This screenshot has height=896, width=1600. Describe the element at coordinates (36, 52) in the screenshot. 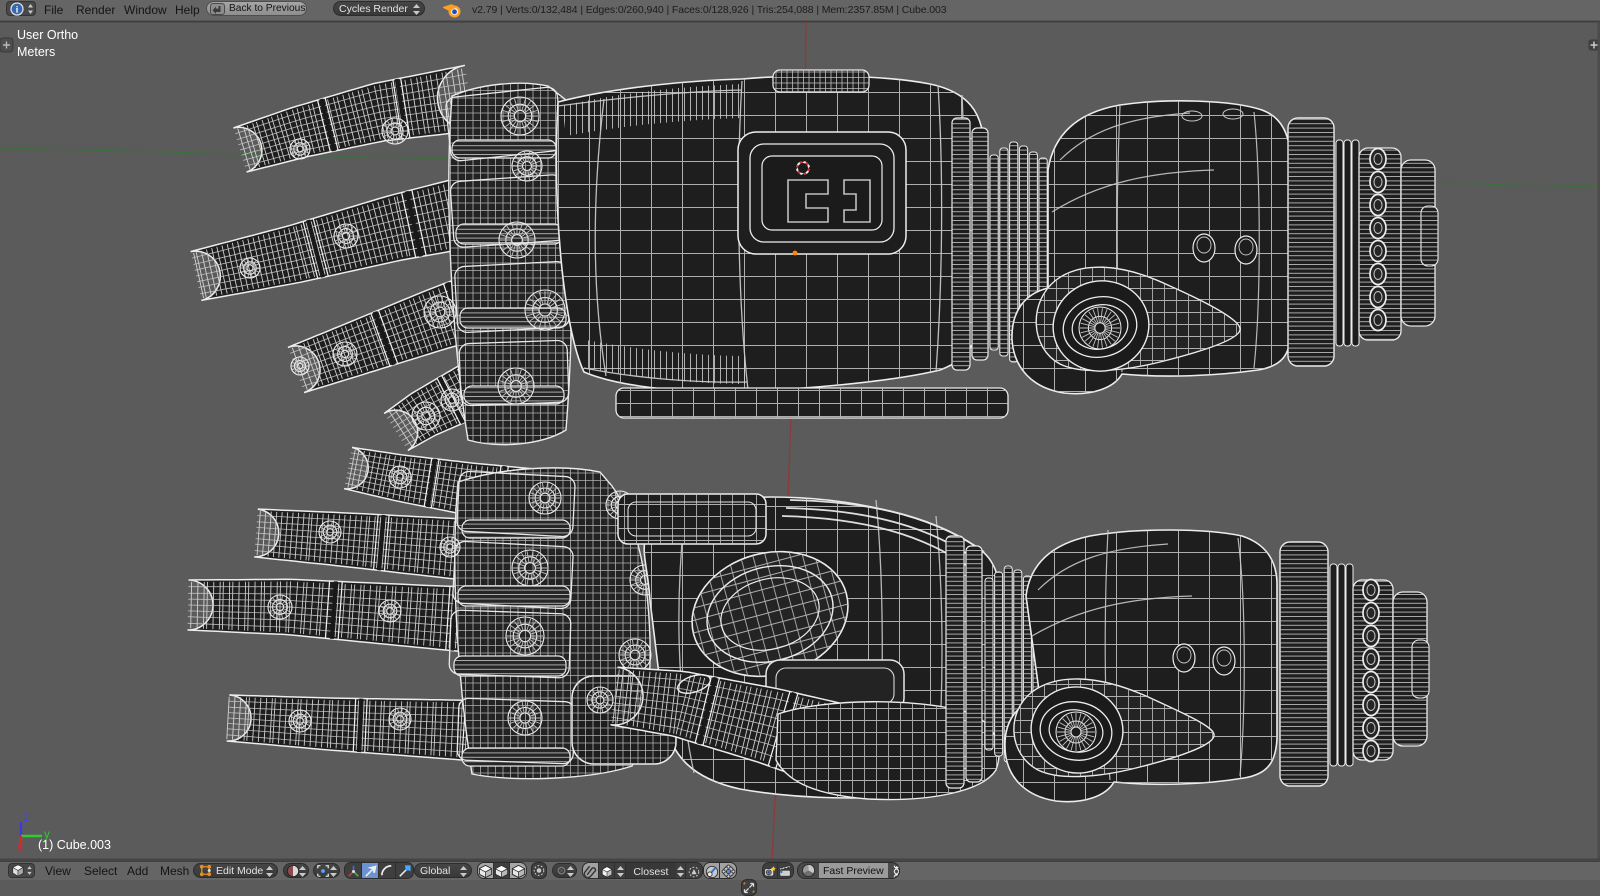

I see `svg-text: Meters` at that location.